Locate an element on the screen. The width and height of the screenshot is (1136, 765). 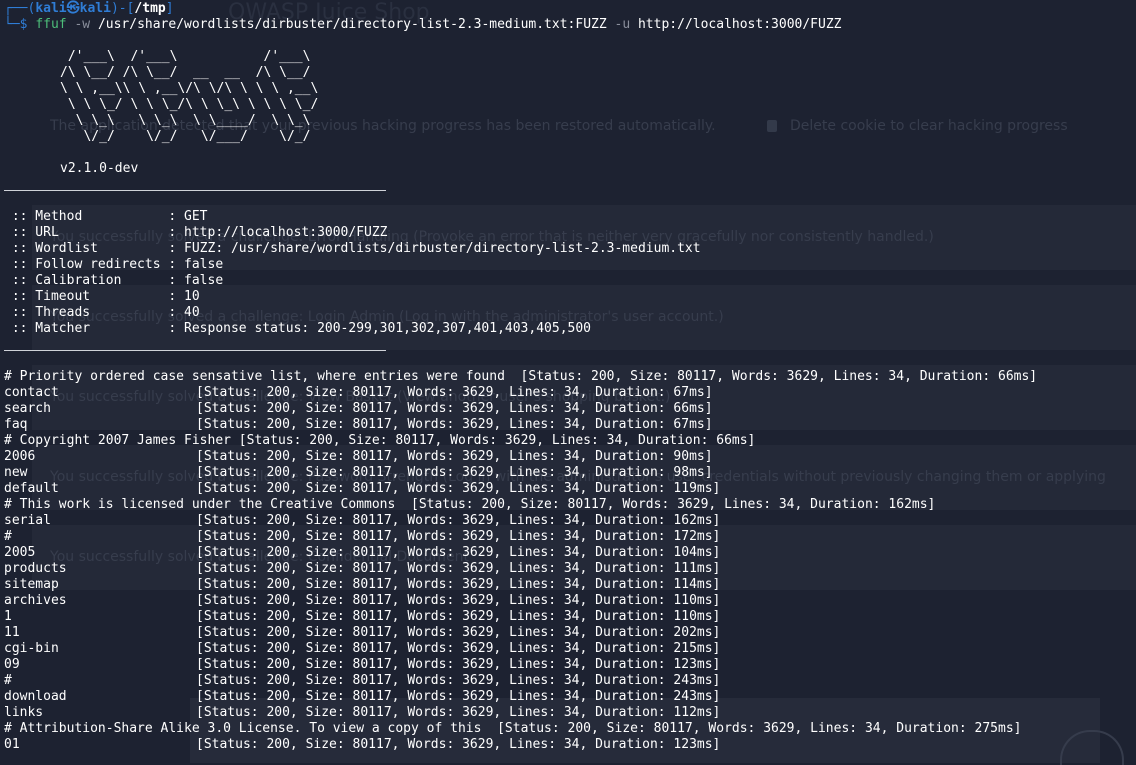
prompt-directory: /tmp is located at coordinates (150, 8).